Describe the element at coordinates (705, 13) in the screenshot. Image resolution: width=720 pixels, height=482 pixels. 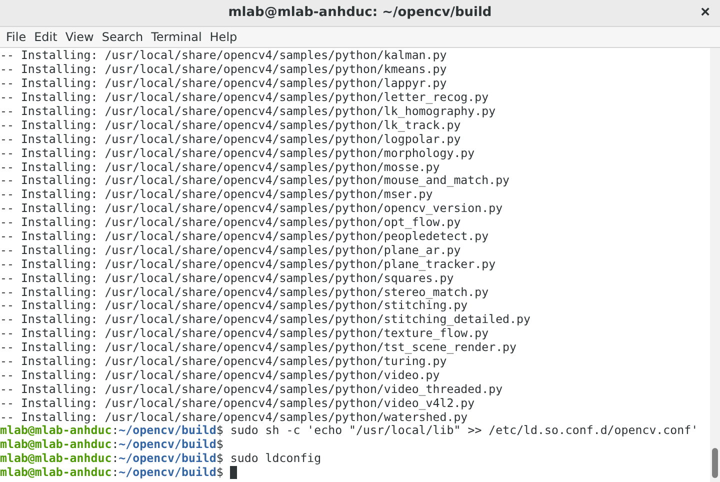
I see `close-button: ×` at that location.